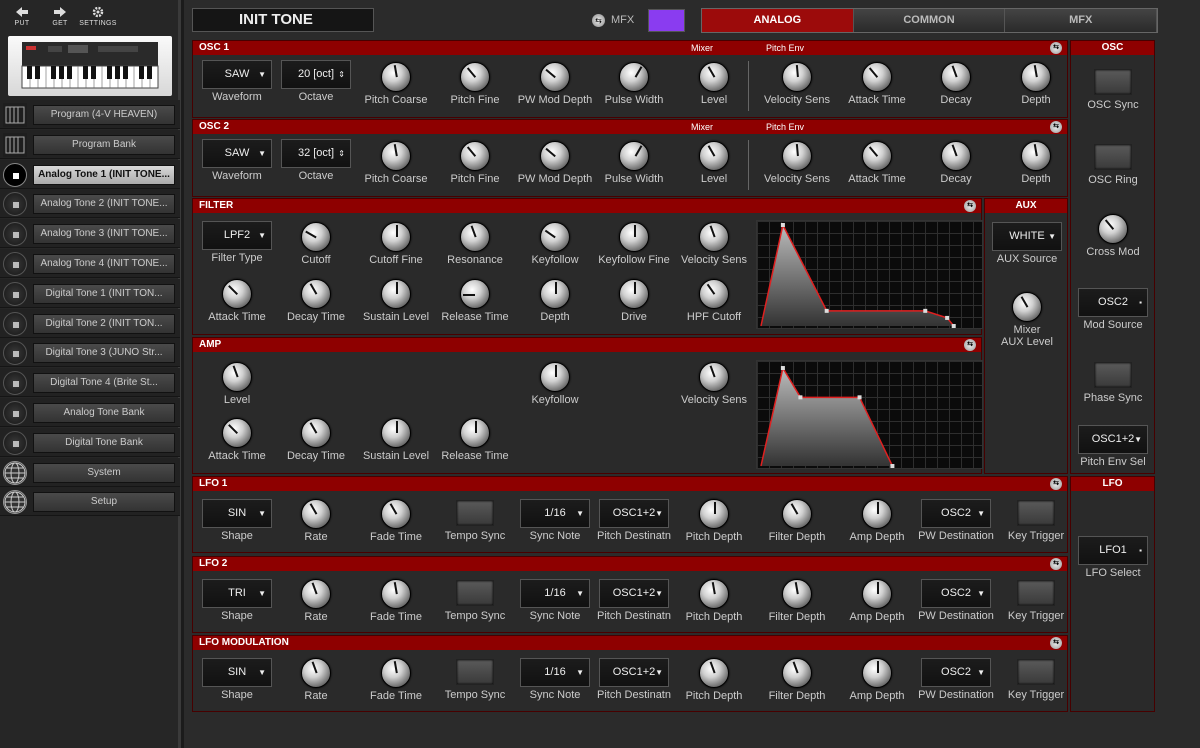 This screenshot has height=748, width=1200. I want to click on osc1-octave-stepper: 20 [oct] ⇕, so click(316, 74).